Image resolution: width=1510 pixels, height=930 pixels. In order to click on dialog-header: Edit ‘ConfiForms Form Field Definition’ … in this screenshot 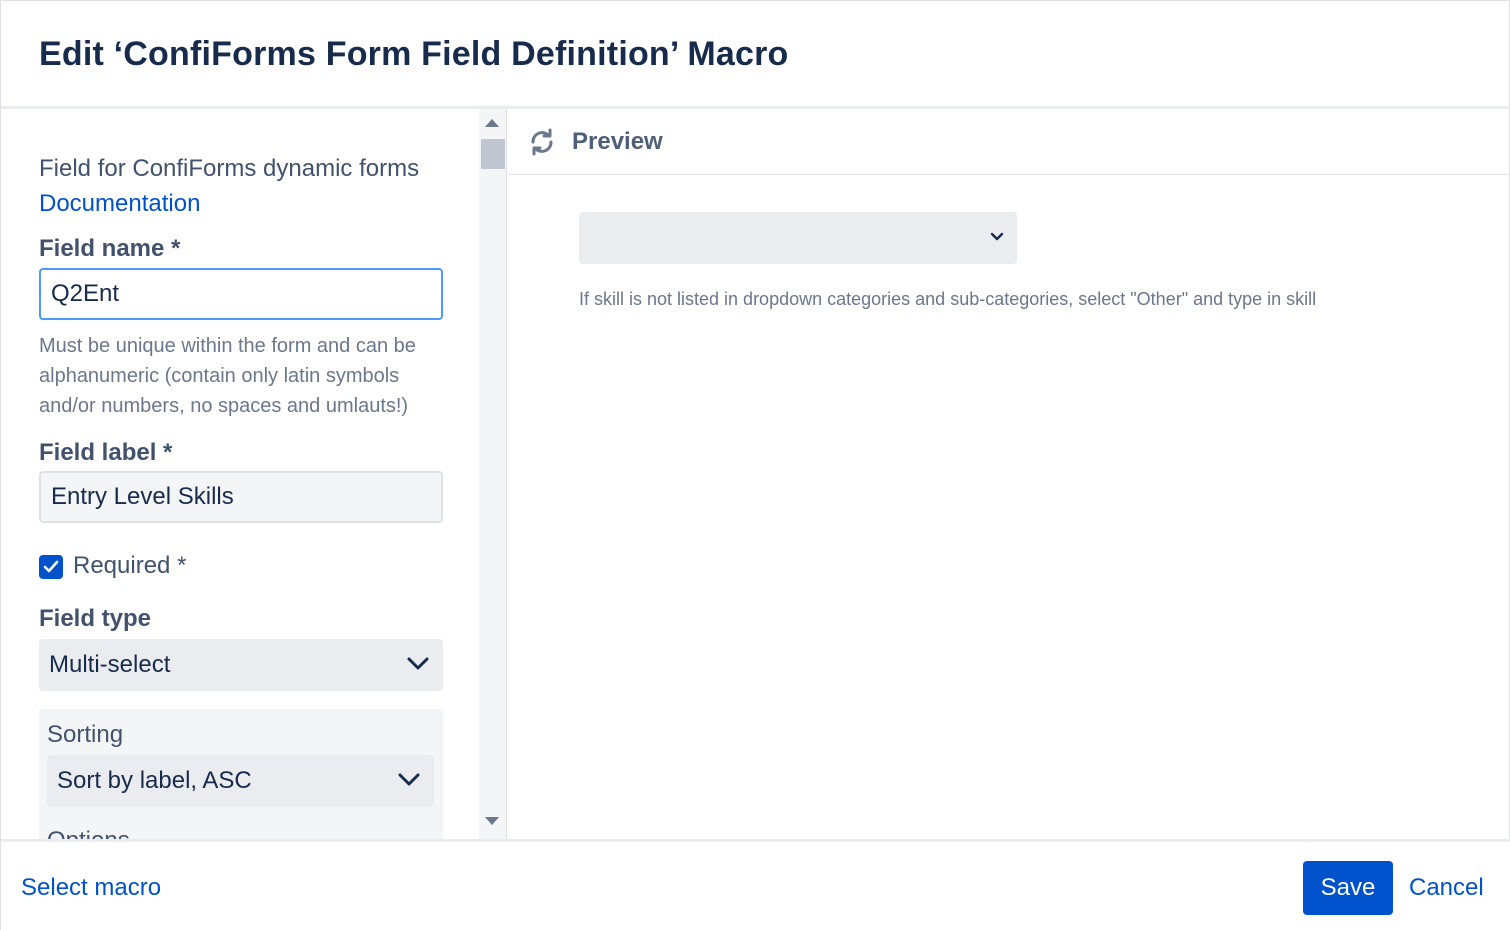, I will do `click(755, 55)`.